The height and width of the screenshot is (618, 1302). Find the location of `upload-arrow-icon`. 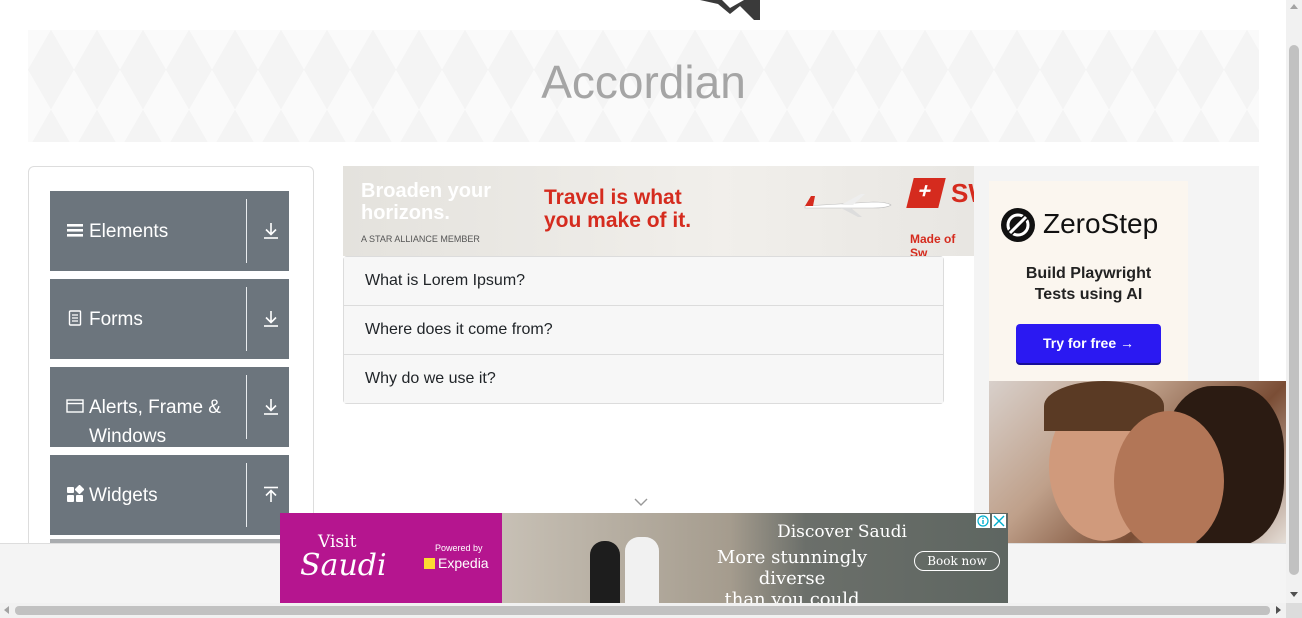

upload-arrow-icon is located at coordinates (271, 495).